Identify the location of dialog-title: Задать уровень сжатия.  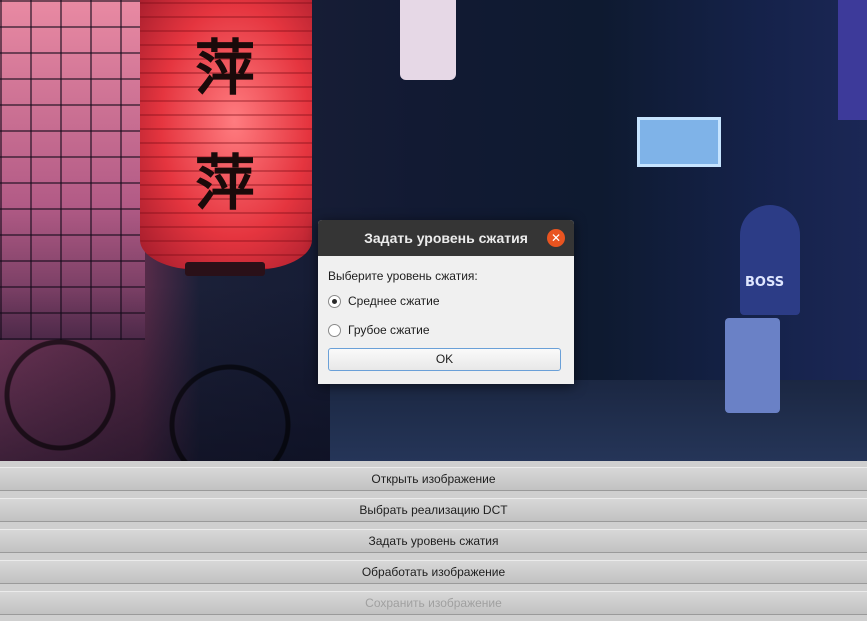
(446, 238).